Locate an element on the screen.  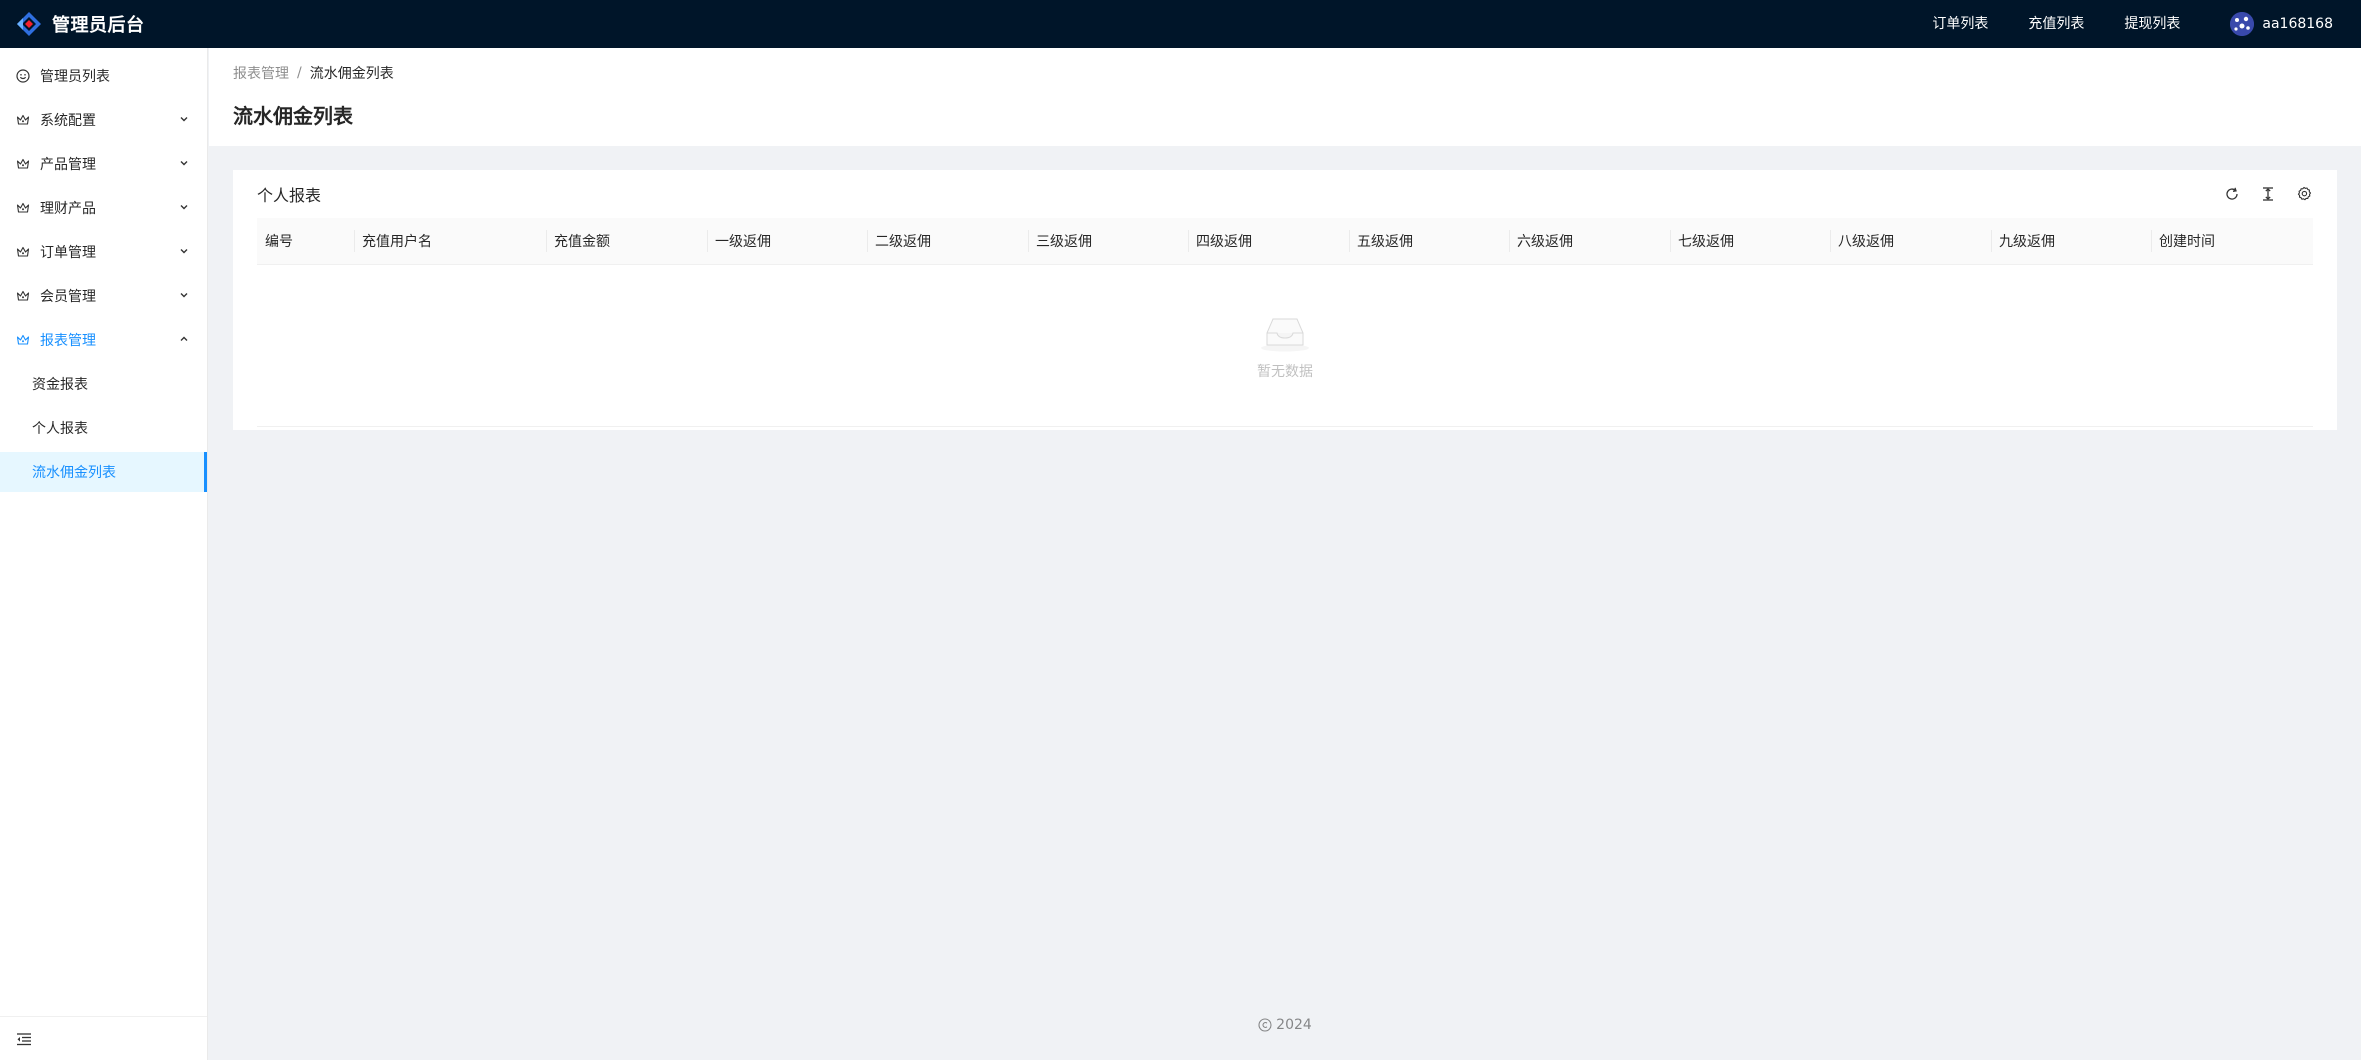
settings-button is located at coordinates (2304, 194).